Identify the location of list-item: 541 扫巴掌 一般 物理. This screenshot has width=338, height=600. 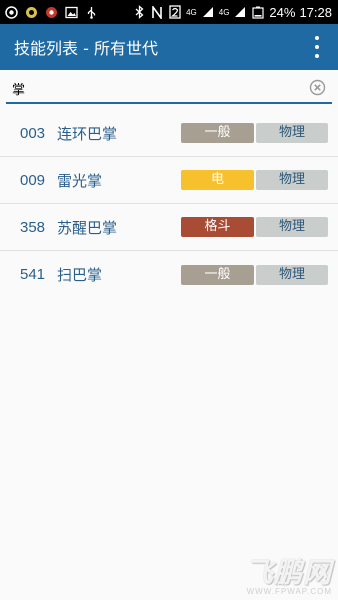
(169, 274).